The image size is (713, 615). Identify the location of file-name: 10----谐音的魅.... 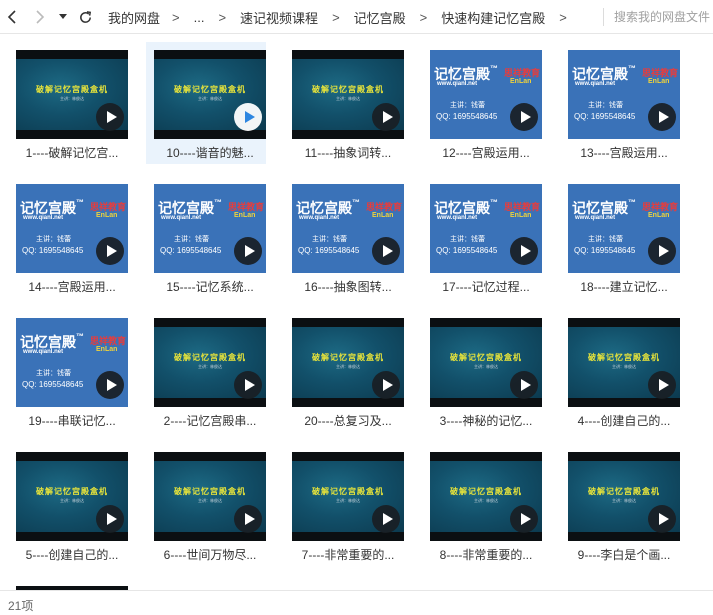
(210, 153).